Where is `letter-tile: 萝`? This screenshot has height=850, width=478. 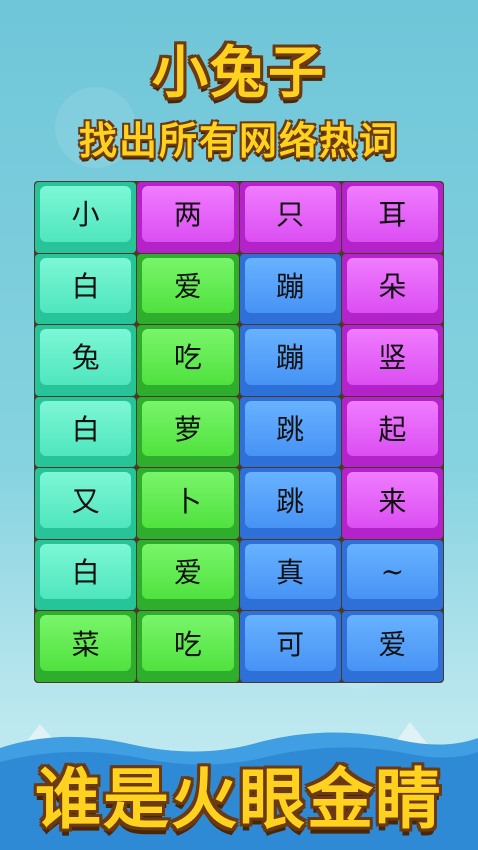
letter-tile: 萝 is located at coordinates (188, 432).